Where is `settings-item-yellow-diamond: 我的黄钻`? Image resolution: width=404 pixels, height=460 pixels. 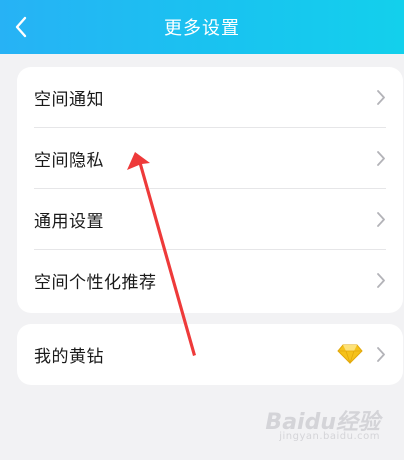 settings-item-yellow-diamond: 我的黄钻 is located at coordinates (210, 354).